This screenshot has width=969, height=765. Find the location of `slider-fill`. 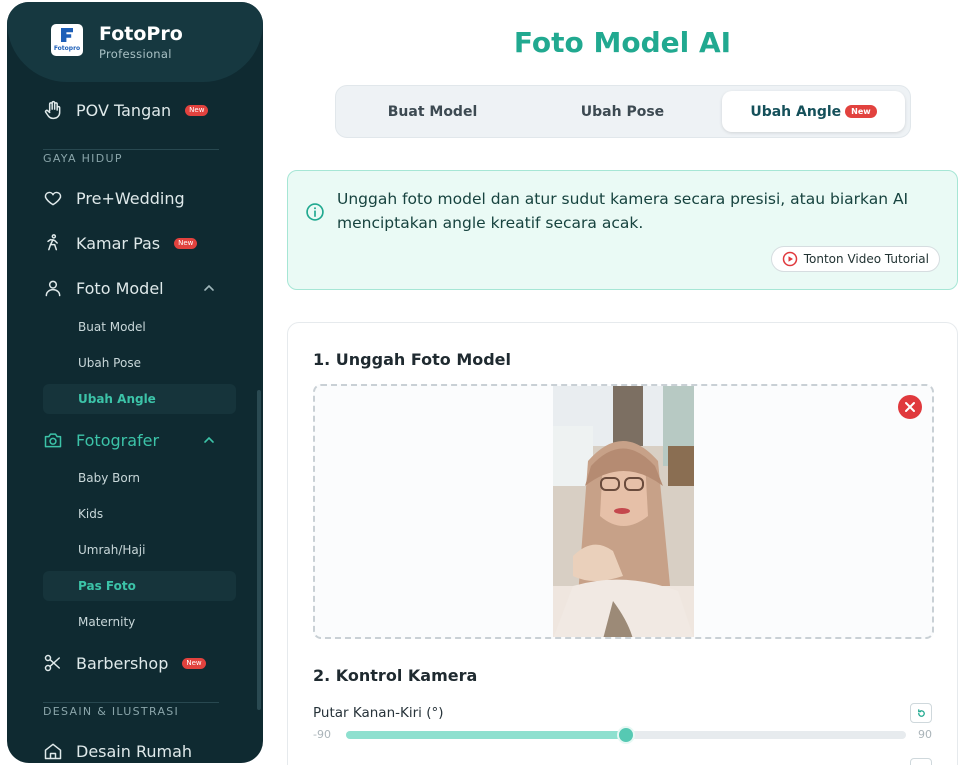

slider-fill is located at coordinates (486, 735).